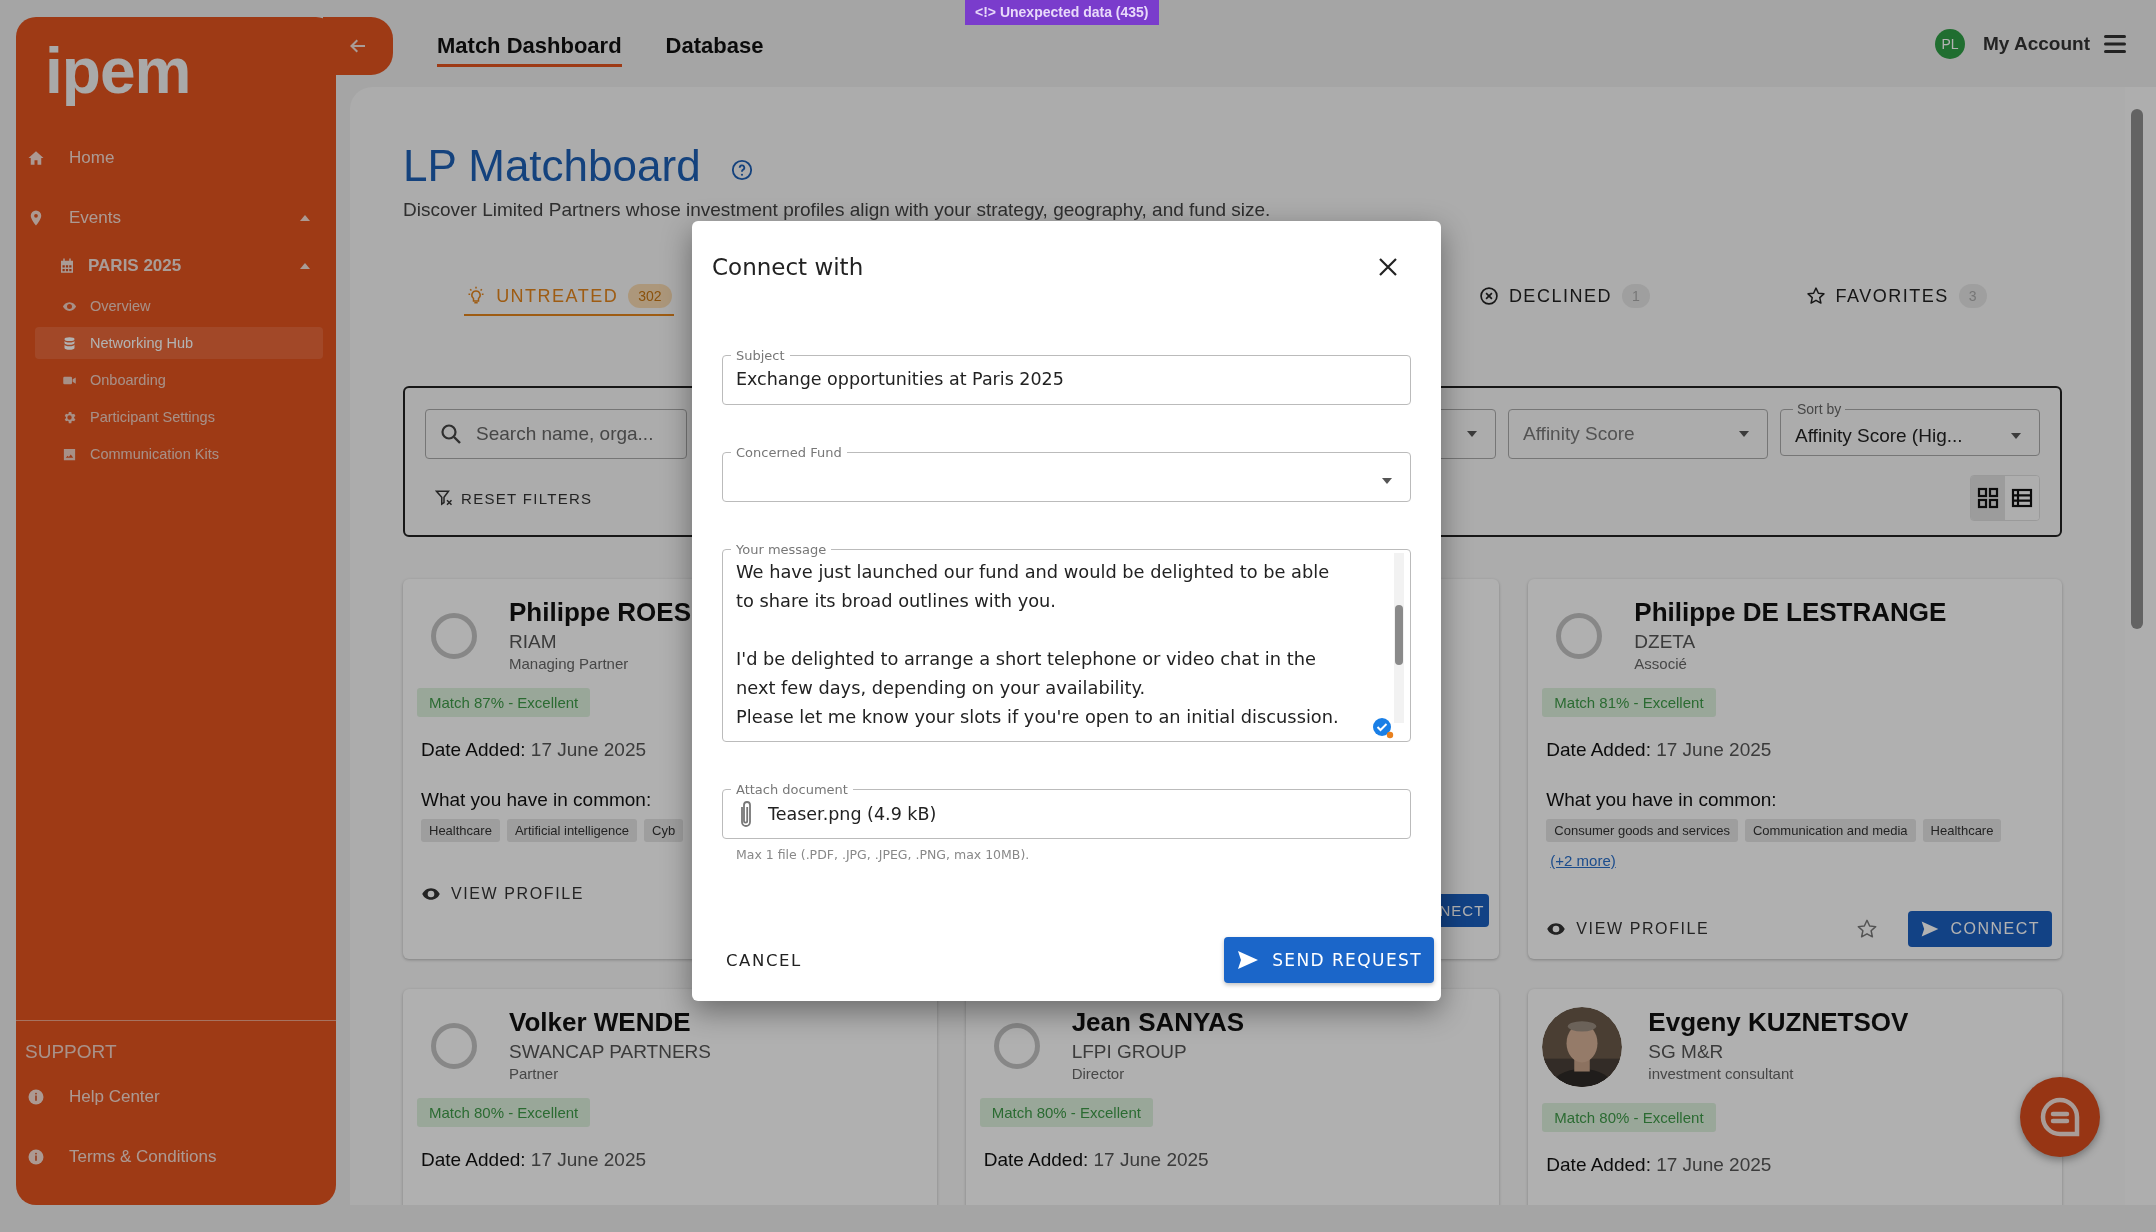 Image resolution: width=2156 pixels, height=1232 pixels. Describe the element at coordinates (1583, 860) in the screenshot. I see `more-link: (+2 more)` at that location.